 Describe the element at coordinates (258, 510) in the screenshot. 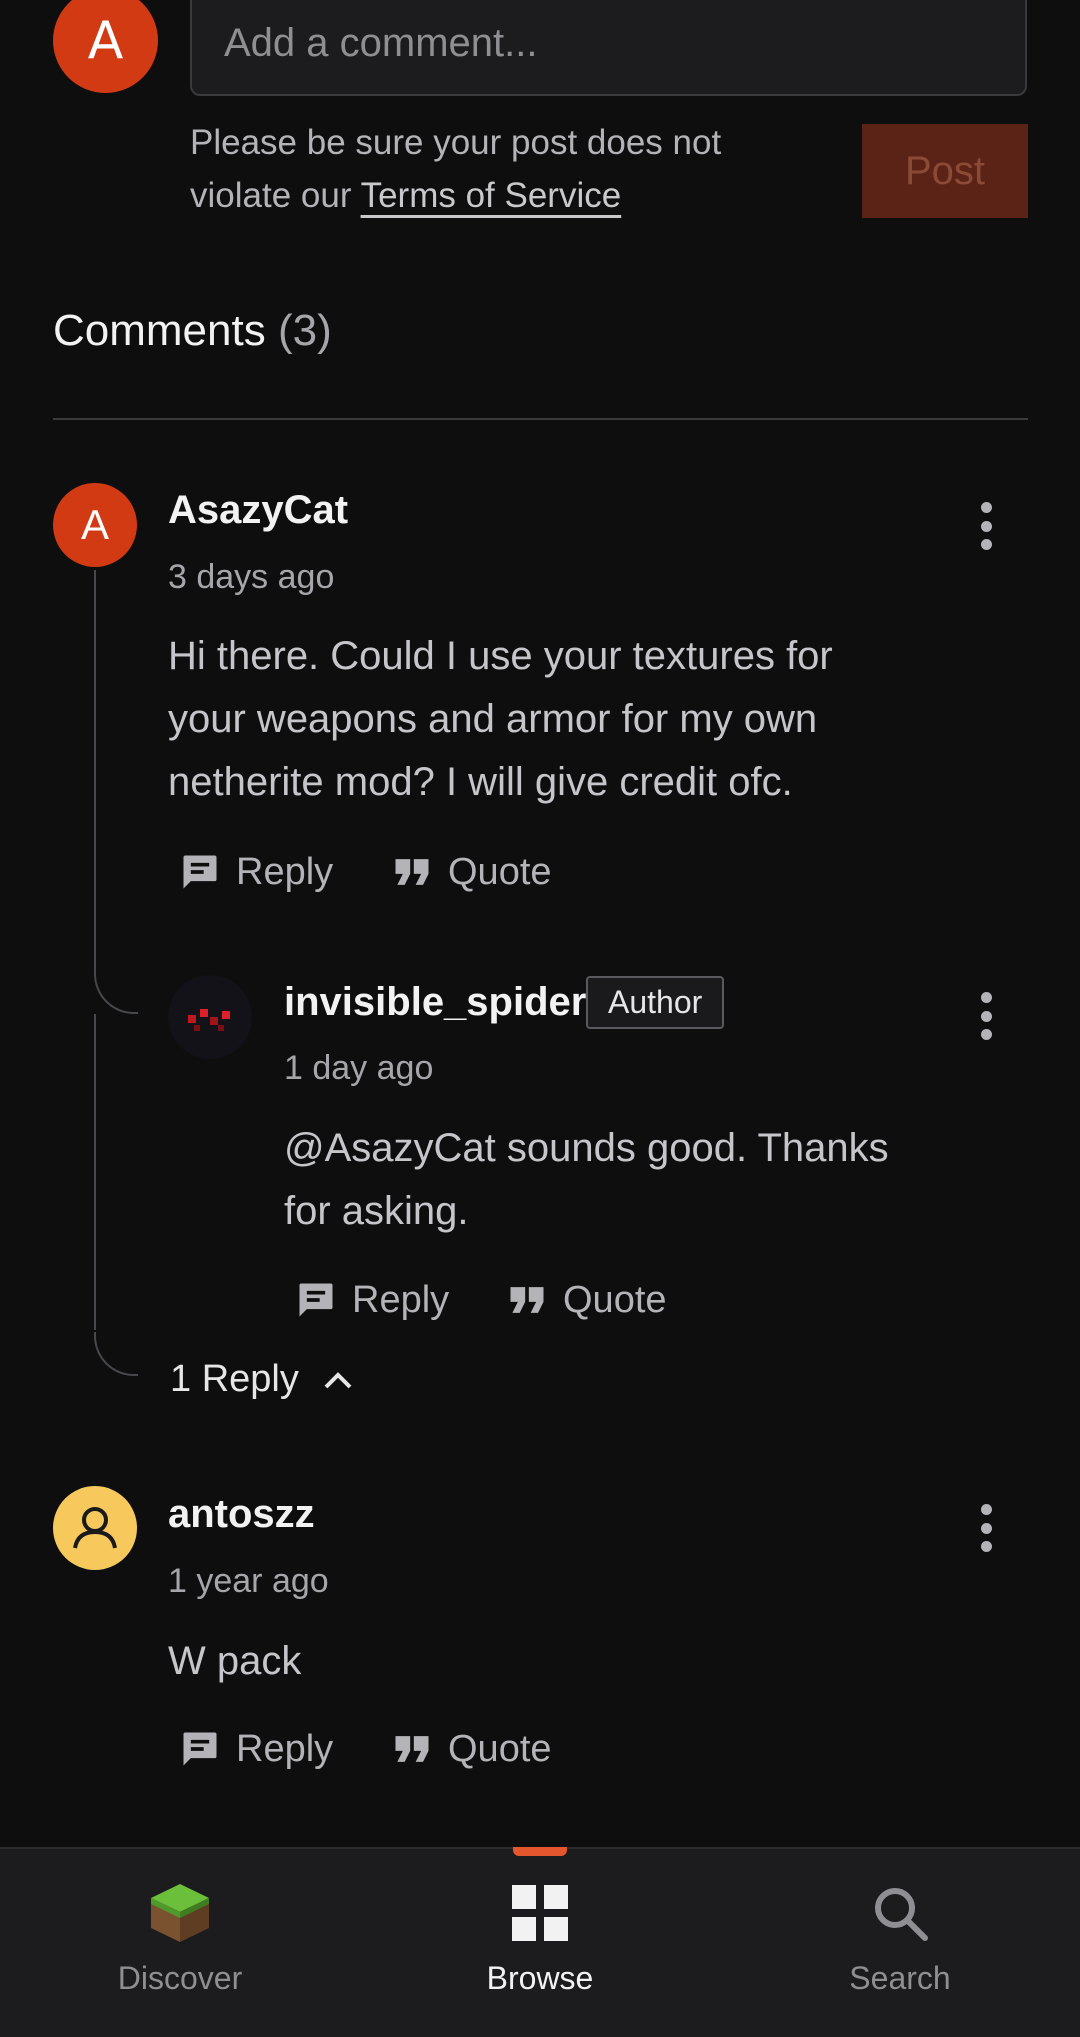

I see `comment-username: AsazyCat` at that location.